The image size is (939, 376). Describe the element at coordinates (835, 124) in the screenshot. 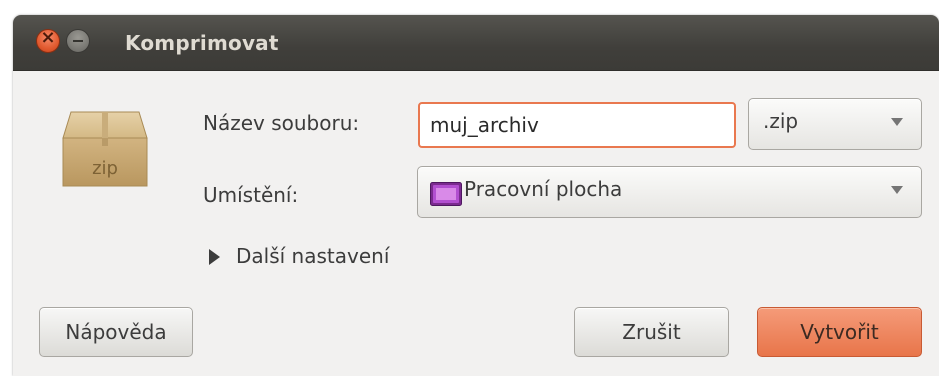

I see `extension-dropdown: .zip` at that location.